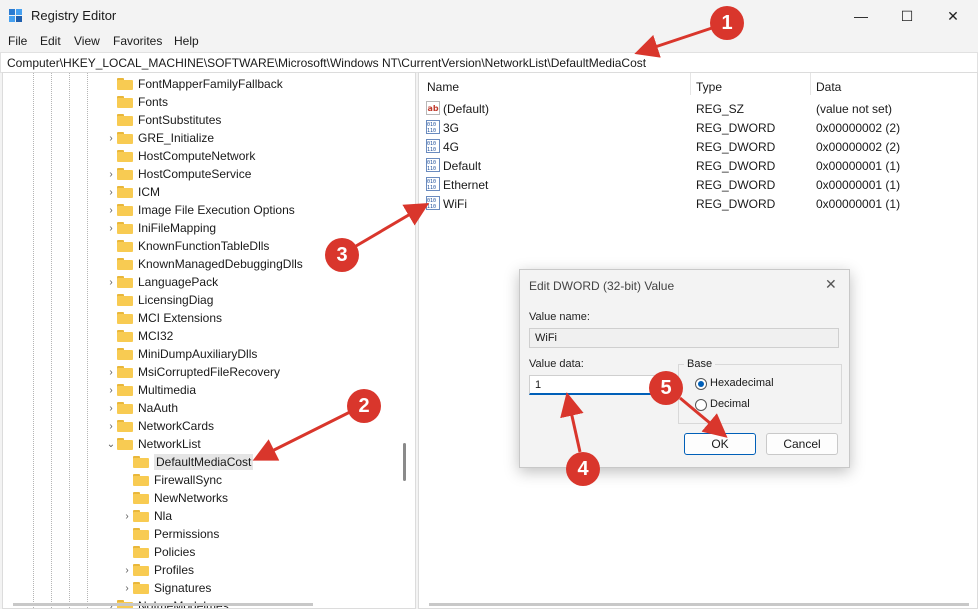 The width and height of the screenshot is (978, 609). I want to click on tree-node: › Multimedia, so click(150, 390).